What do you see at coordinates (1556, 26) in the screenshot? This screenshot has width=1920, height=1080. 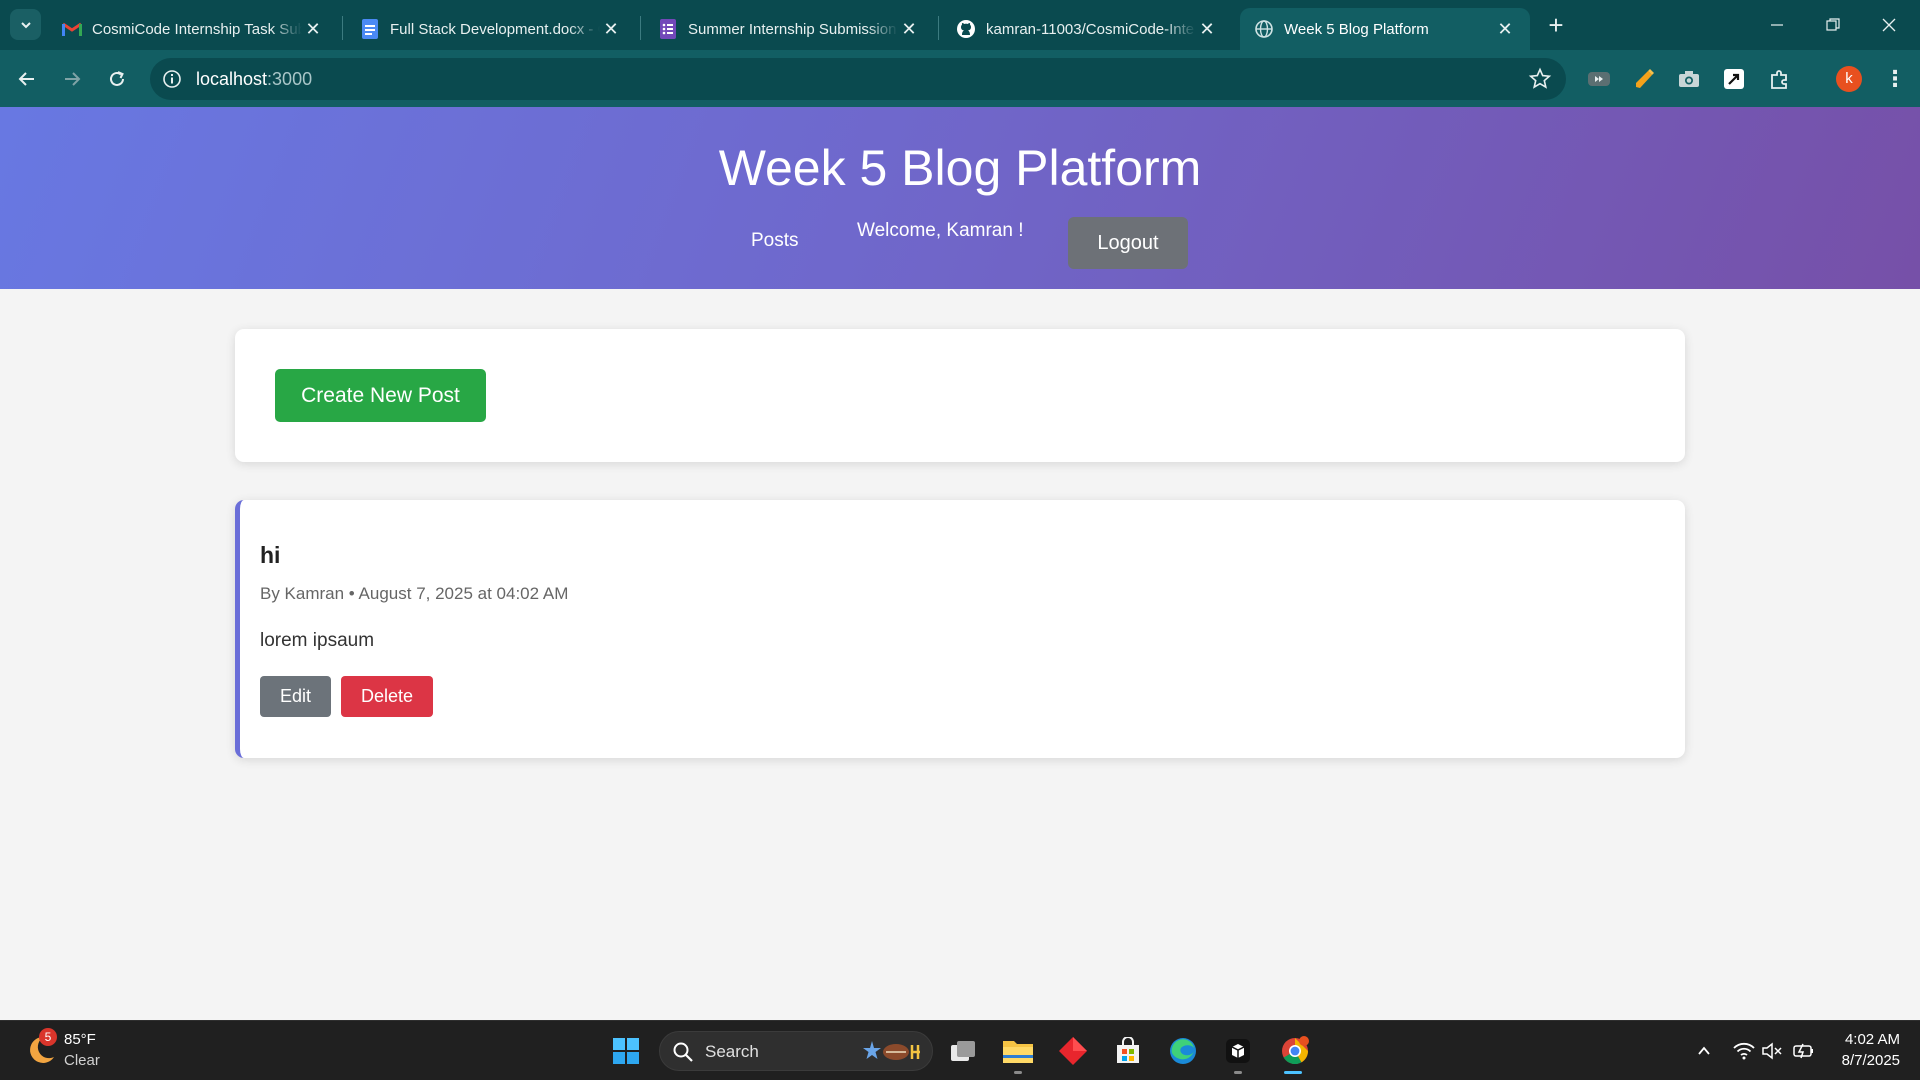 I see `new-tab-button: +` at bounding box center [1556, 26].